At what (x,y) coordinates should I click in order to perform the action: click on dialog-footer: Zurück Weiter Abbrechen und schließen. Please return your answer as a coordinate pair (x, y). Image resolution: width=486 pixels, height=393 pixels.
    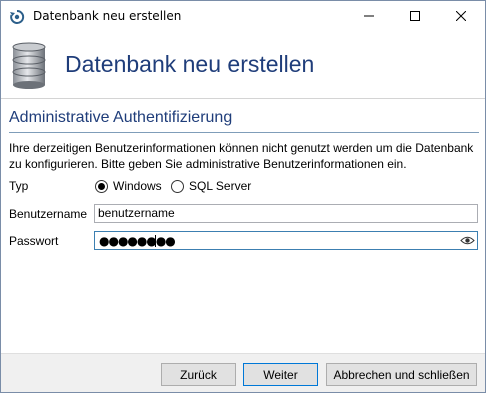
    Looking at the image, I should click on (243, 372).